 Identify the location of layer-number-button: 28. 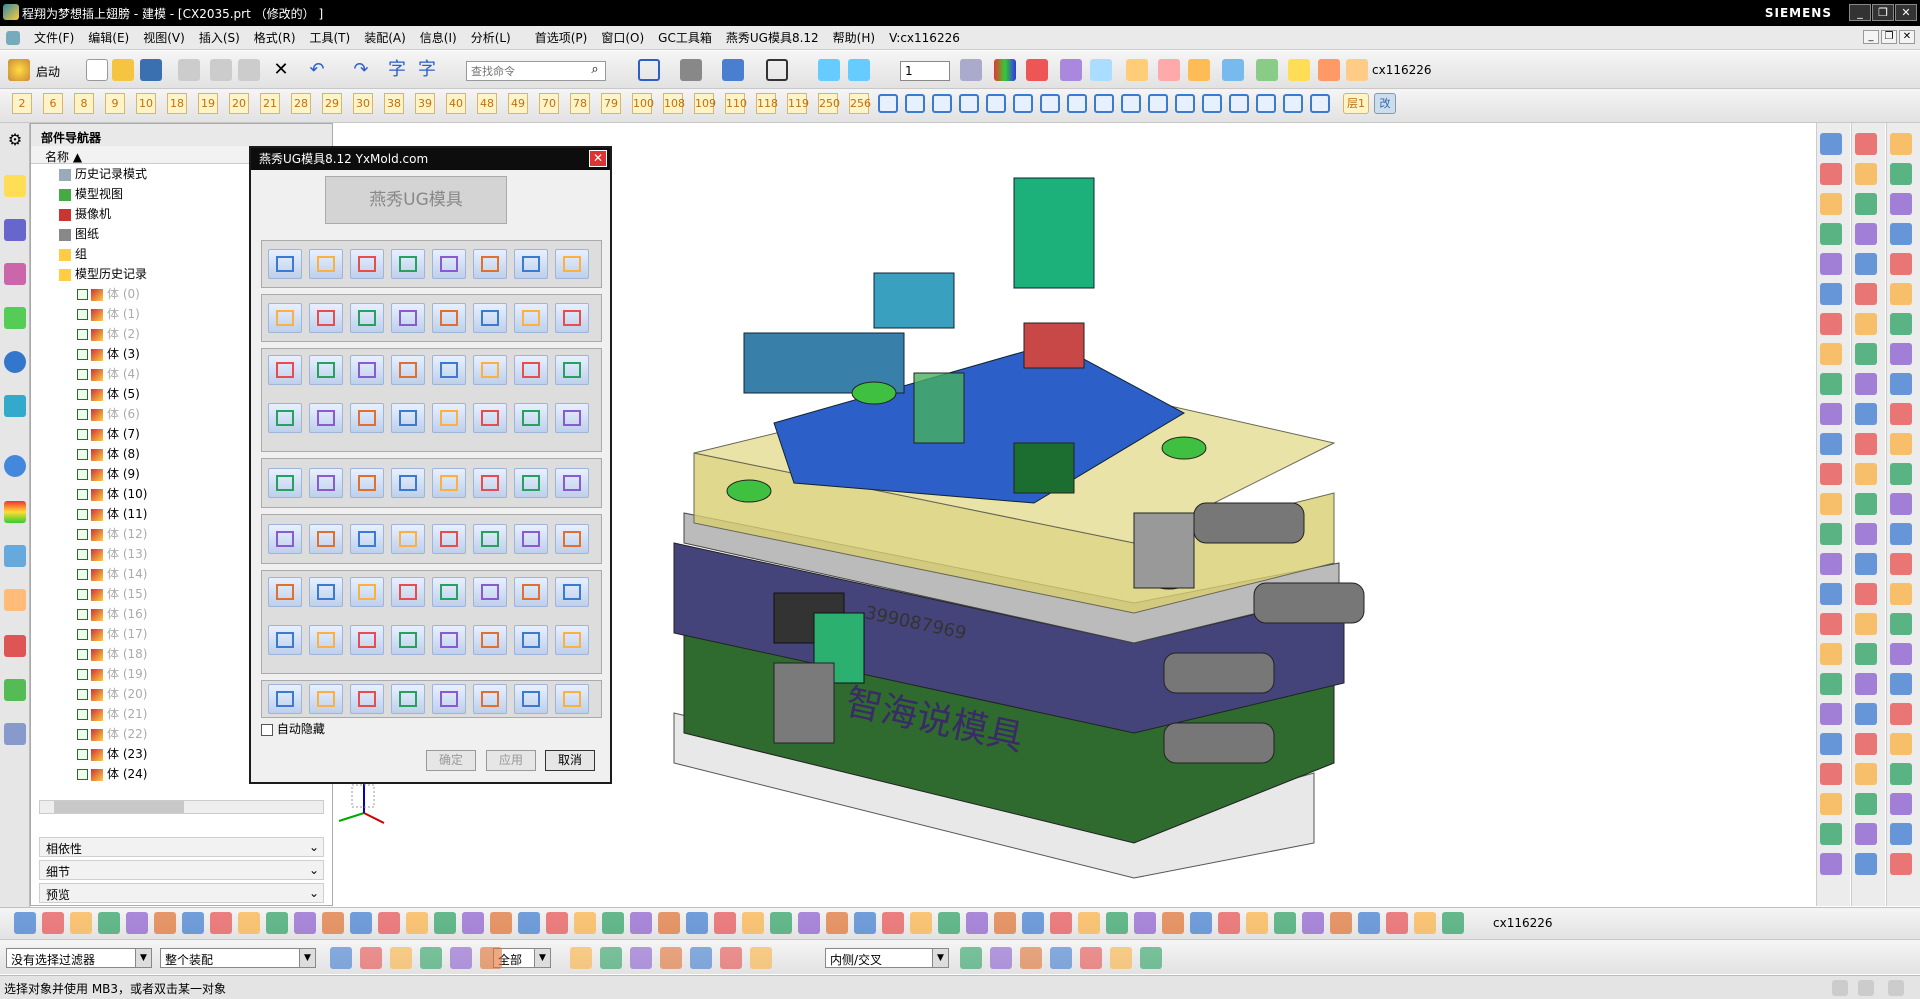
(301, 103).